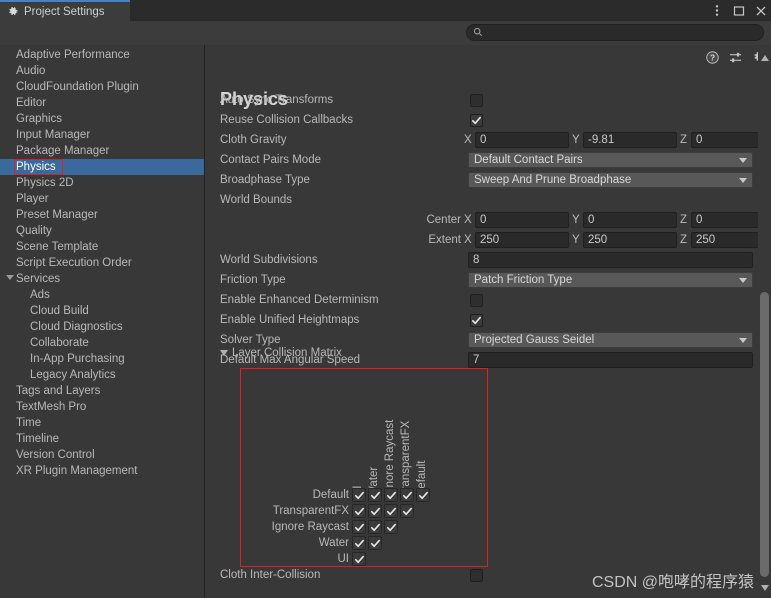 The image size is (771, 598). Describe the element at coordinates (476, 100) in the screenshot. I see `checkbox-auto-sync-transforms` at that location.